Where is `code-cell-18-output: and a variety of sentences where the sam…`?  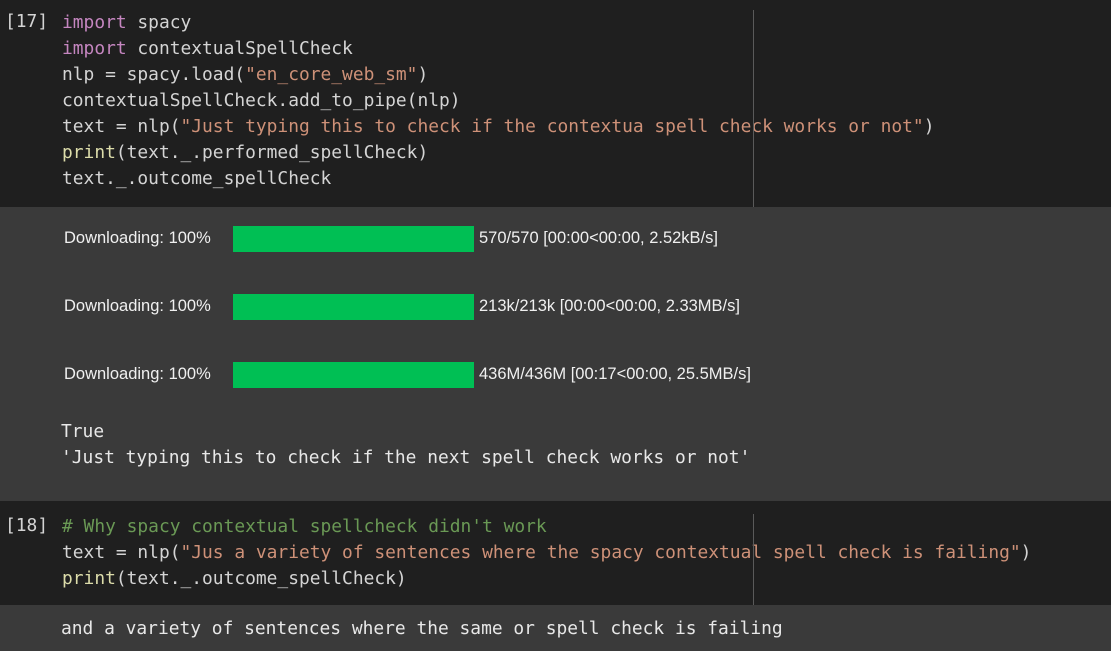
code-cell-18-output: and a variety of sentences where the sam… is located at coordinates (555, 628).